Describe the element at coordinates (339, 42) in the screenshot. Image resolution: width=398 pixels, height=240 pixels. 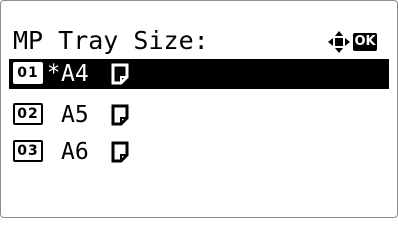
I see `four-way-arrow-icon` at that location.